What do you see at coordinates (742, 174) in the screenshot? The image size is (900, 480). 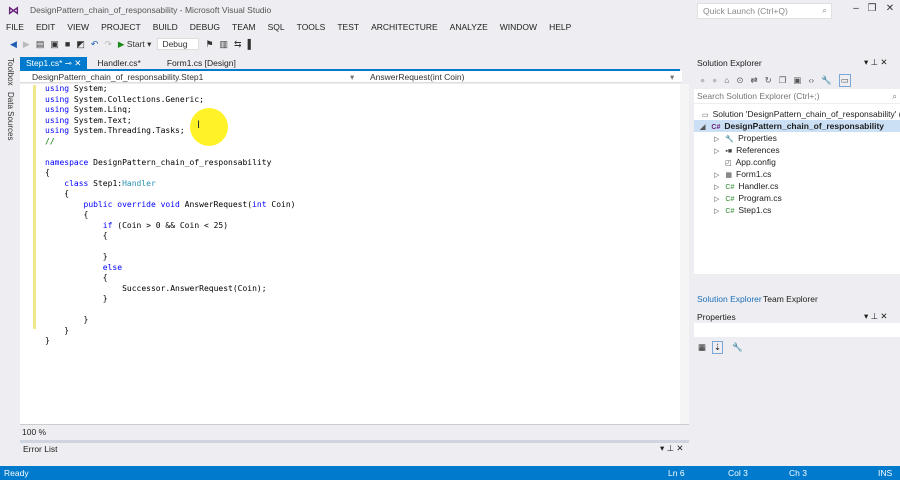 I see `tree-form1: ▷ ▦ Form1.cs` at bounding box center [742, 174].